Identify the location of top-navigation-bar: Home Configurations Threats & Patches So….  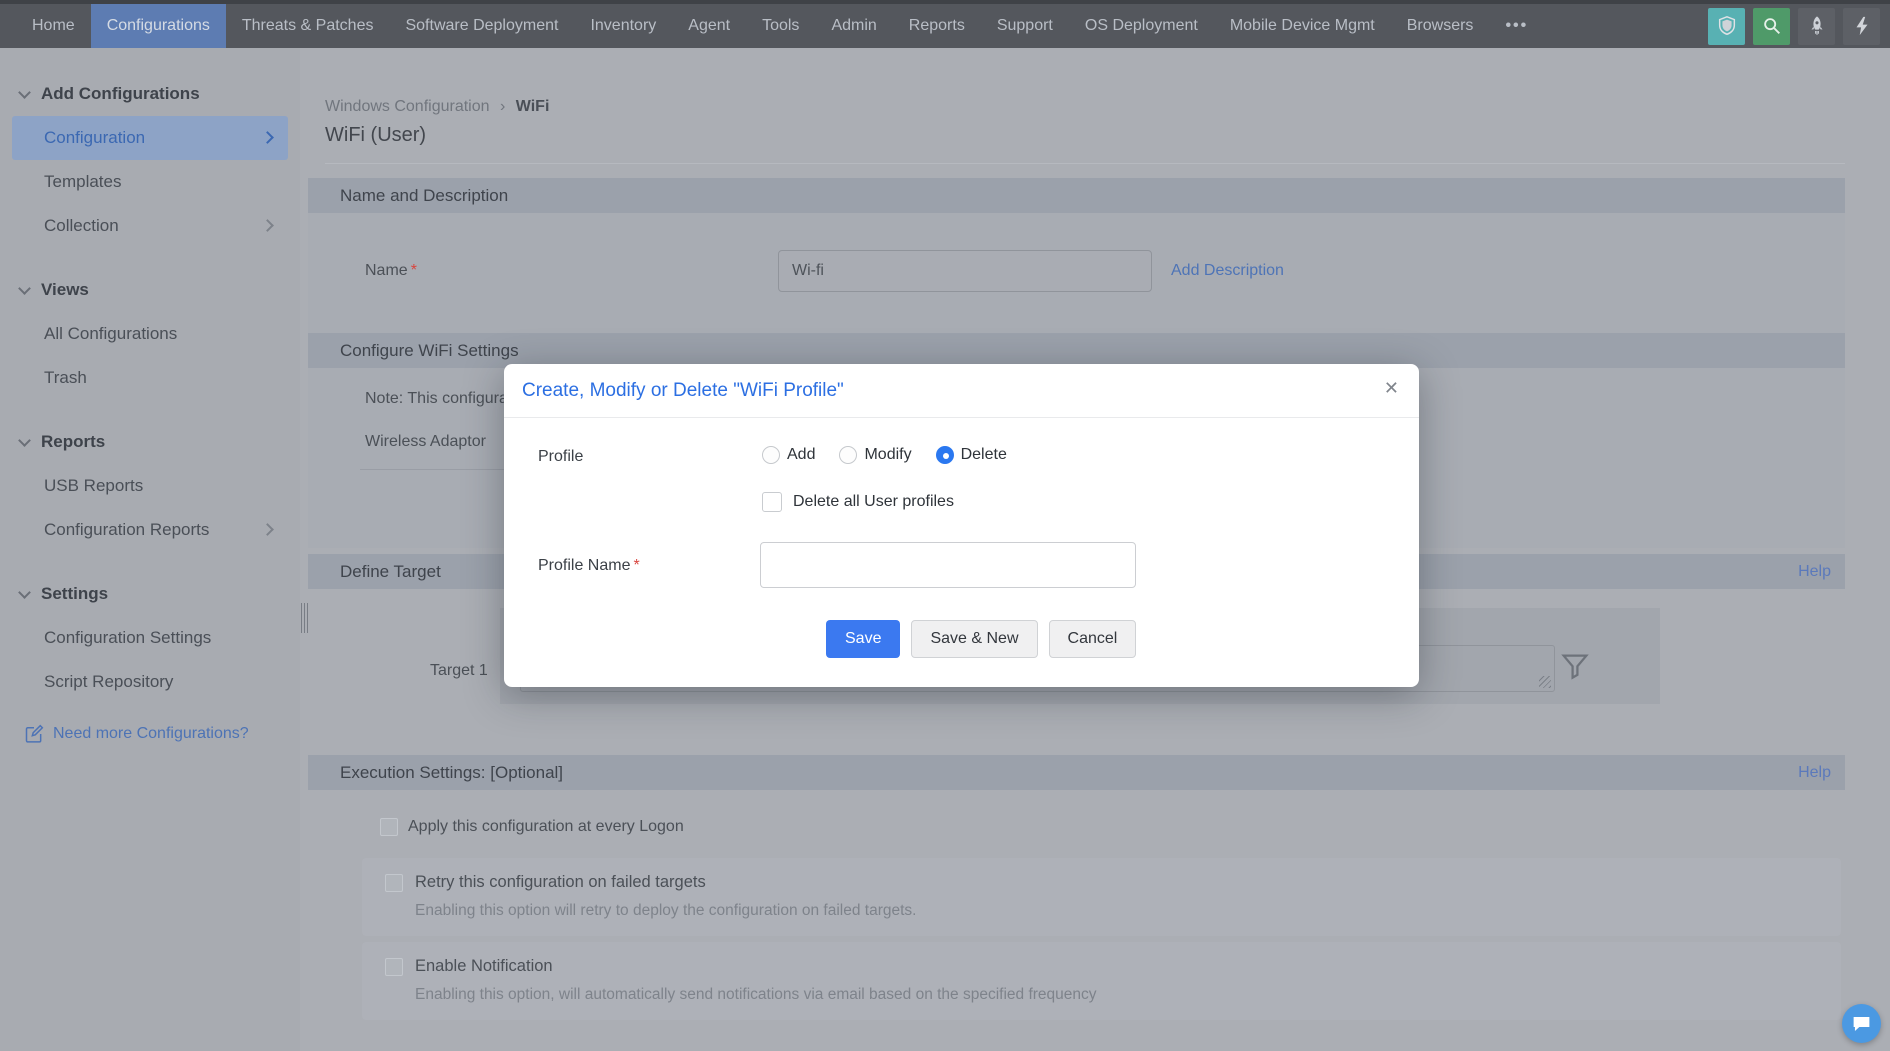
(945, 24).